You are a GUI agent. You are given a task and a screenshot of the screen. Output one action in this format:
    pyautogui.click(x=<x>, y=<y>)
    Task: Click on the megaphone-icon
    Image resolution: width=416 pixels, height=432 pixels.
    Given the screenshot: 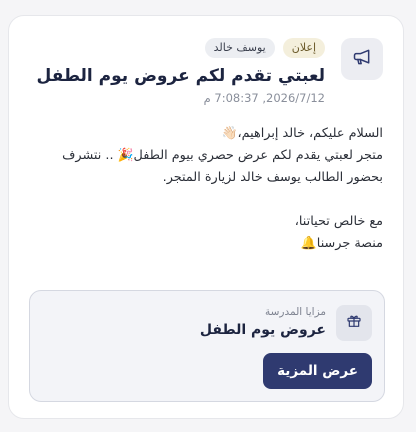 What is the action you would take?
    pyautogui.click(x=362, y=59)
    